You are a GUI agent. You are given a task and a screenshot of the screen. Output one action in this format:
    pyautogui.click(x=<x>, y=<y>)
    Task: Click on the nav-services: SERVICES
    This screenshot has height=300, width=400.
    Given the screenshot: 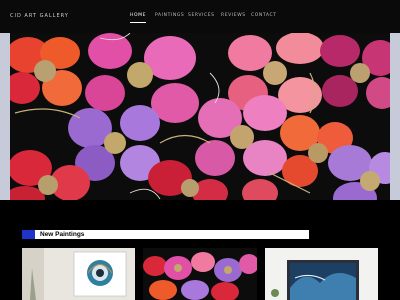 What is the action you would take?
    pyautogui.click(x=201, y=15)
    